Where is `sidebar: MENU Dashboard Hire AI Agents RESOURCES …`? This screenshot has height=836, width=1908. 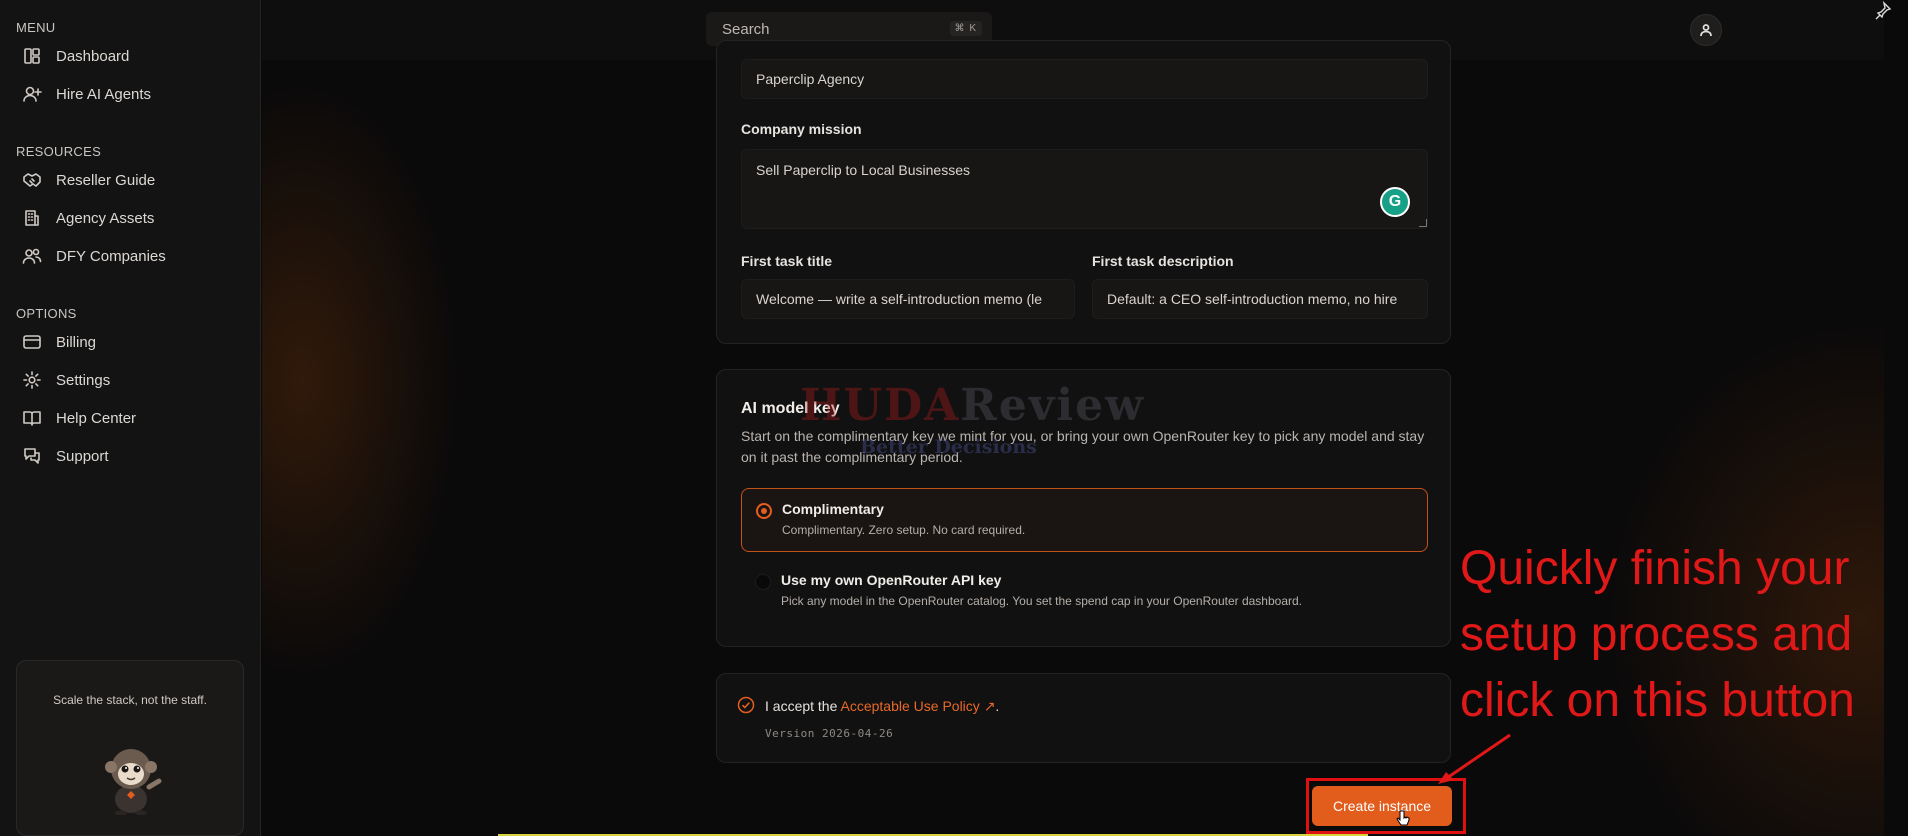 sidebar: MENU Dashboard Hire AI Agents RESOURCES … is located at coordinates (130, 418).